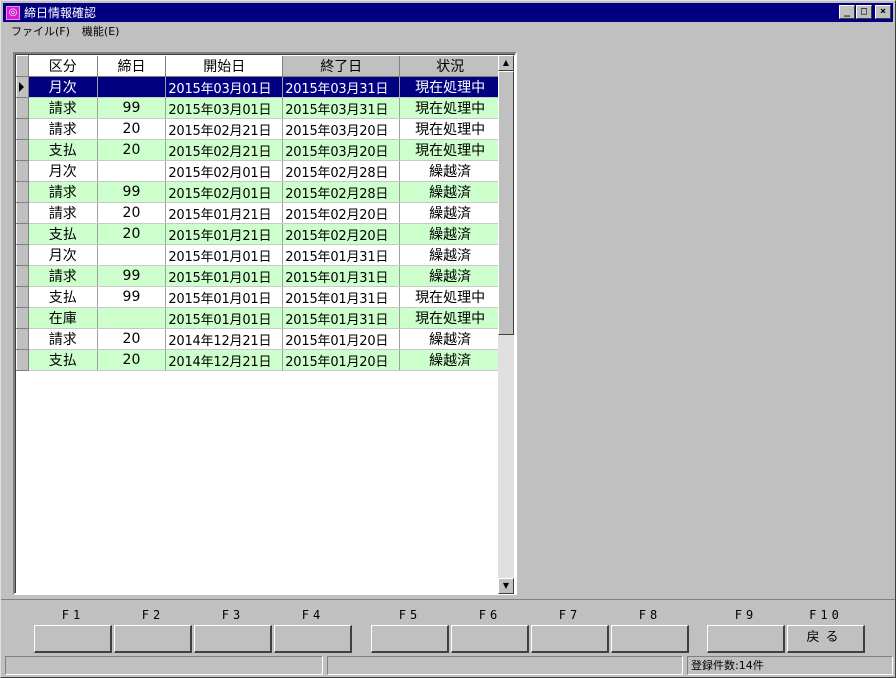 Image resolution: width=896 pixels, height=678 pixels. What do you see at coordinates (63, 318) in the screenshot?
I see `cell-kubun: 在庫` at bounding box center [63, 318].